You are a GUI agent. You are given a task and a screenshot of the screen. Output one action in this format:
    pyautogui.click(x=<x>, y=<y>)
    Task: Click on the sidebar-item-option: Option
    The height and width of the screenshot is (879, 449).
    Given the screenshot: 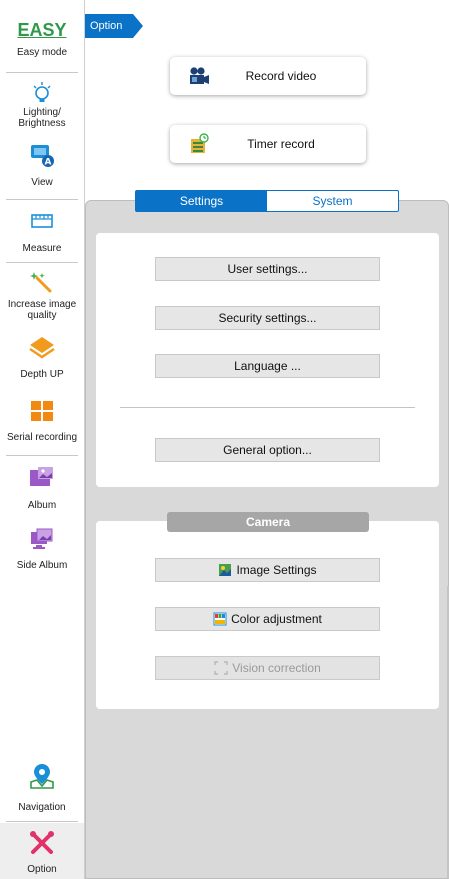 What is the action you would take?
    pyautogui.click(x=42, y=851)
    